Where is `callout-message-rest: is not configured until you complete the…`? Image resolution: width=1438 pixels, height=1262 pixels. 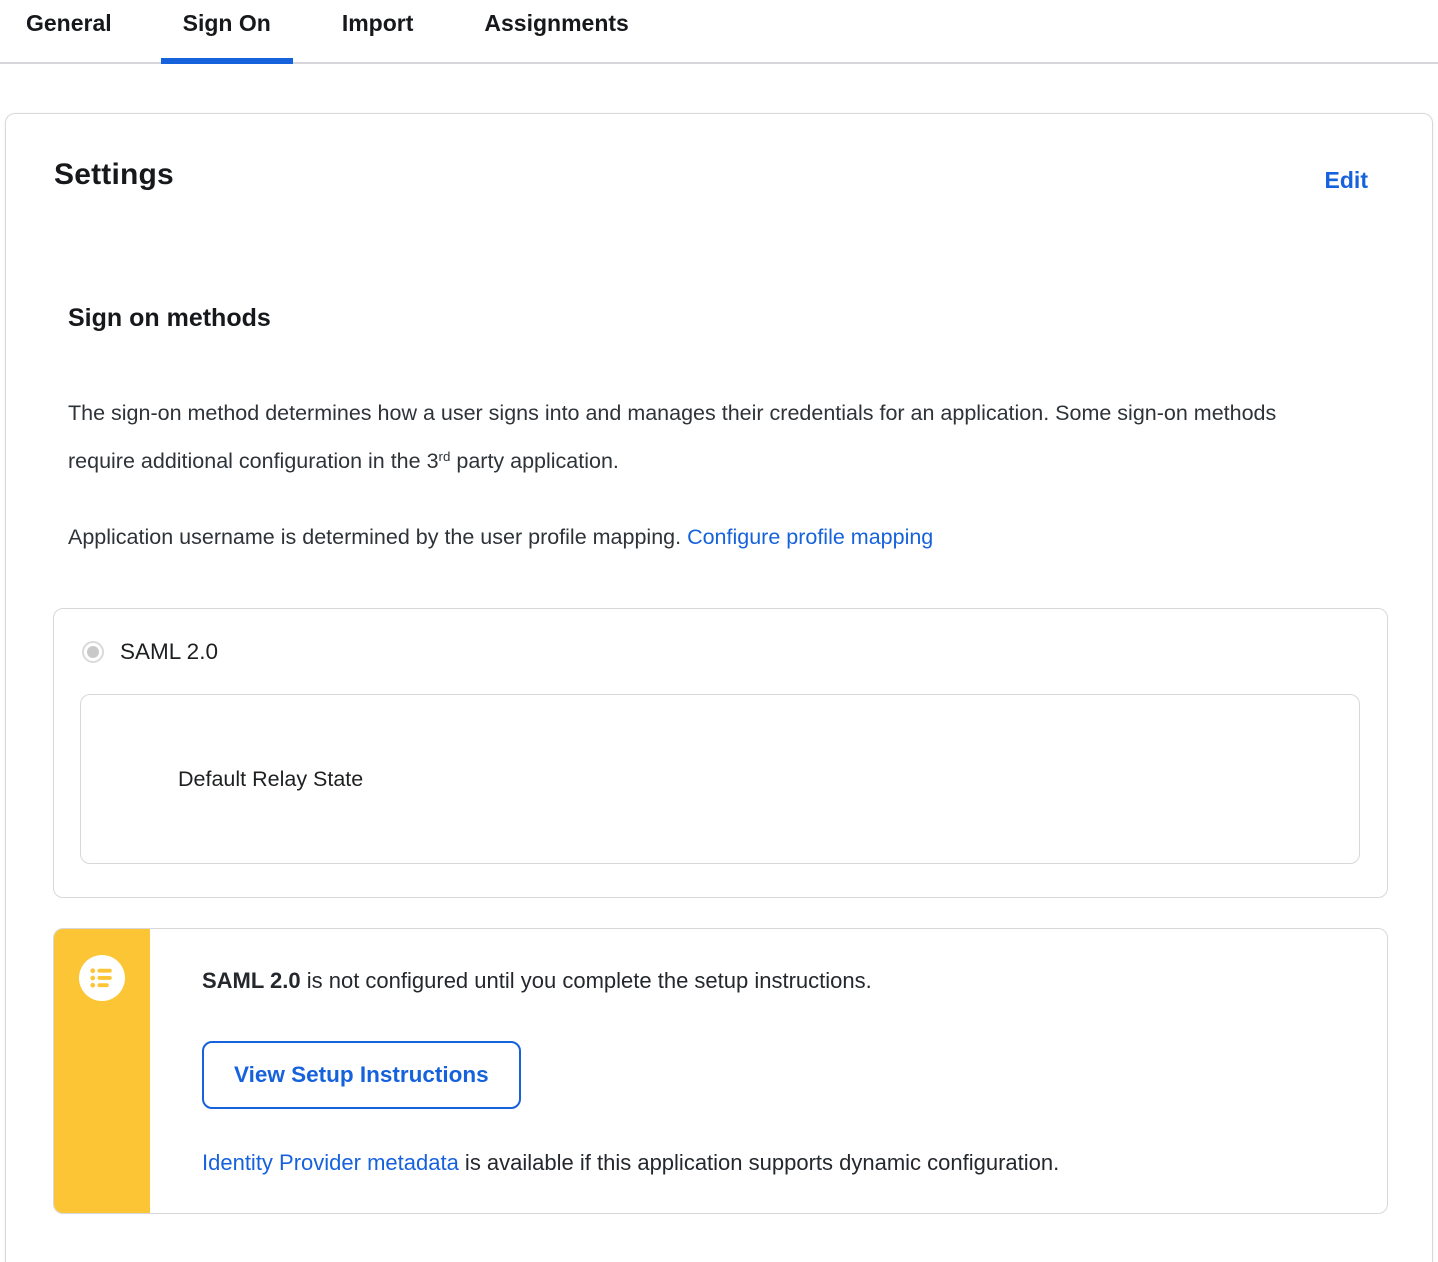
callout-message-rest: is not configured until you complete the… is located at coordinates (586, 980).